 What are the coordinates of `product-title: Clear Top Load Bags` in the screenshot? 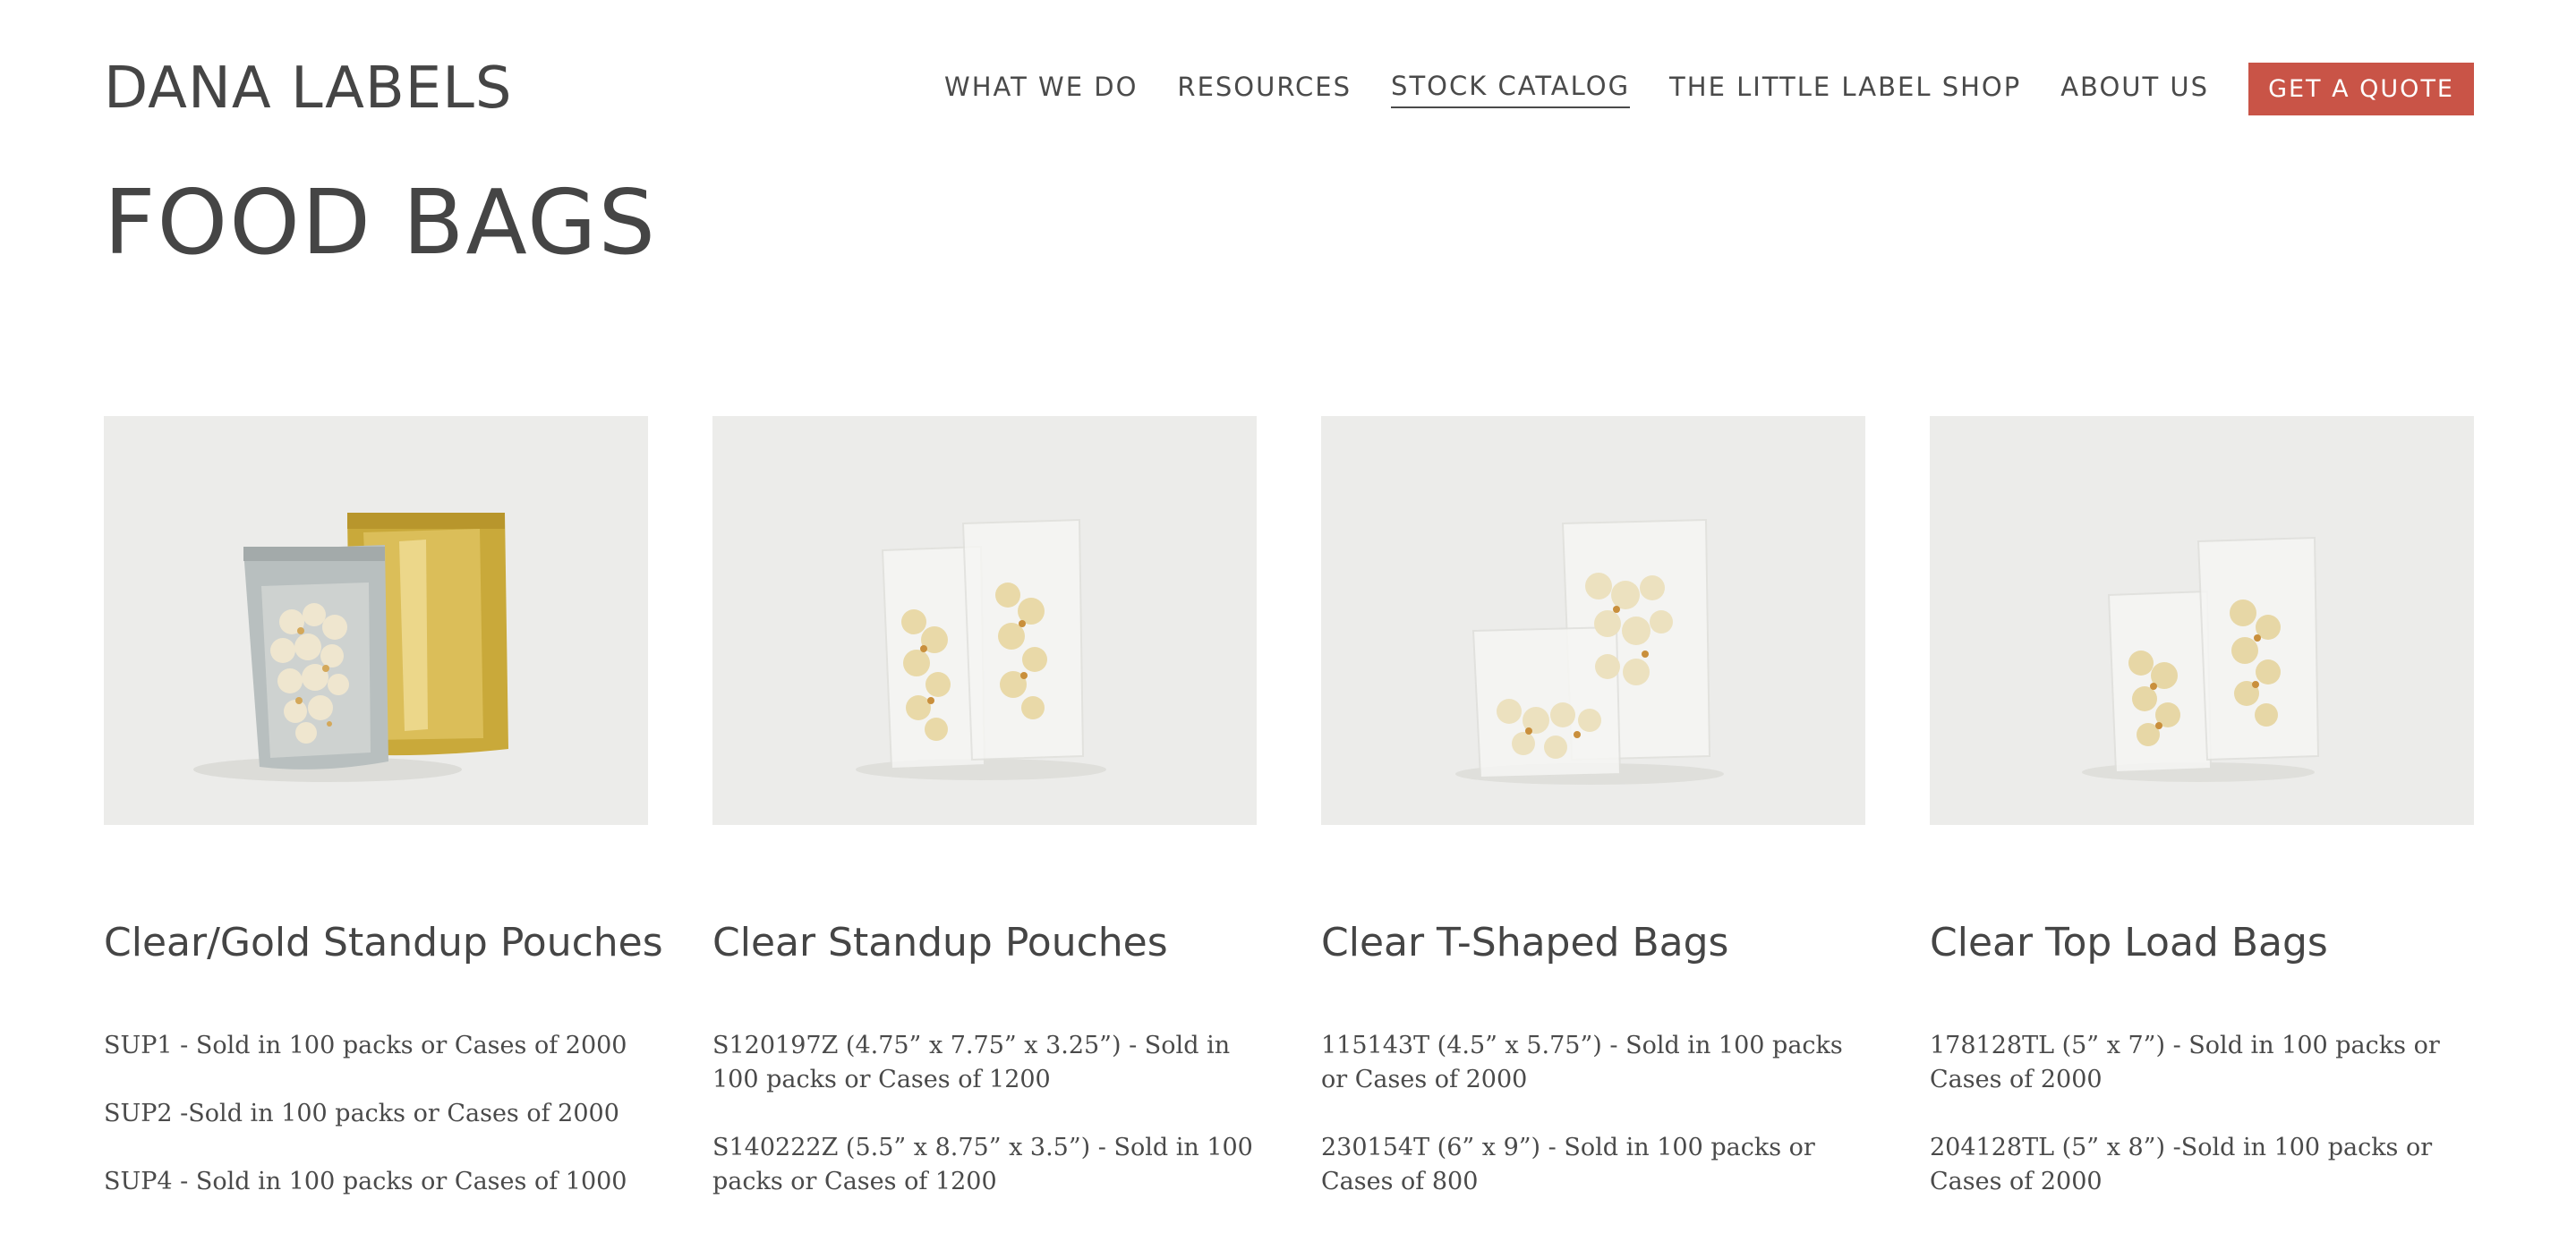 It's located at (2129, 942).